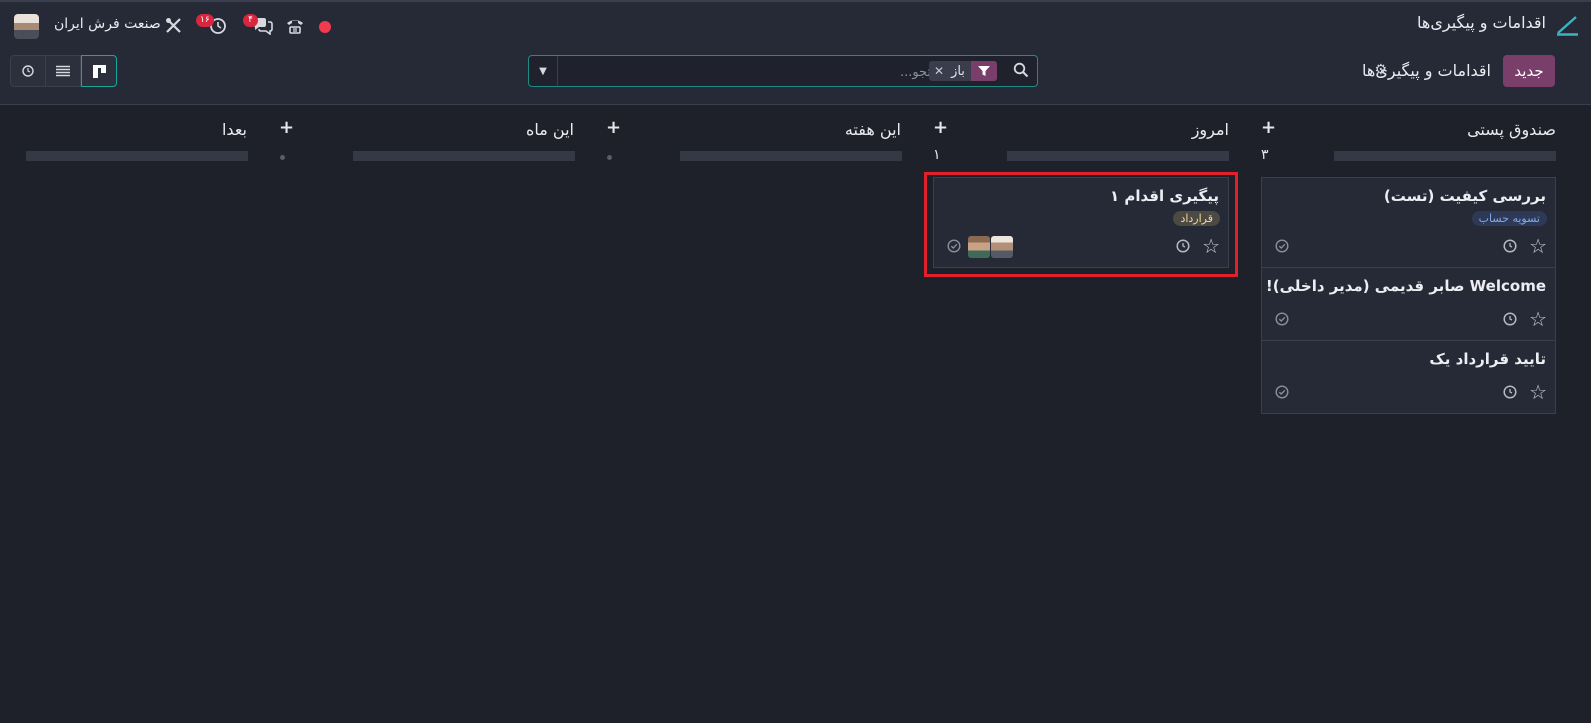  I want to click on tools-icon, so click(173, 25).